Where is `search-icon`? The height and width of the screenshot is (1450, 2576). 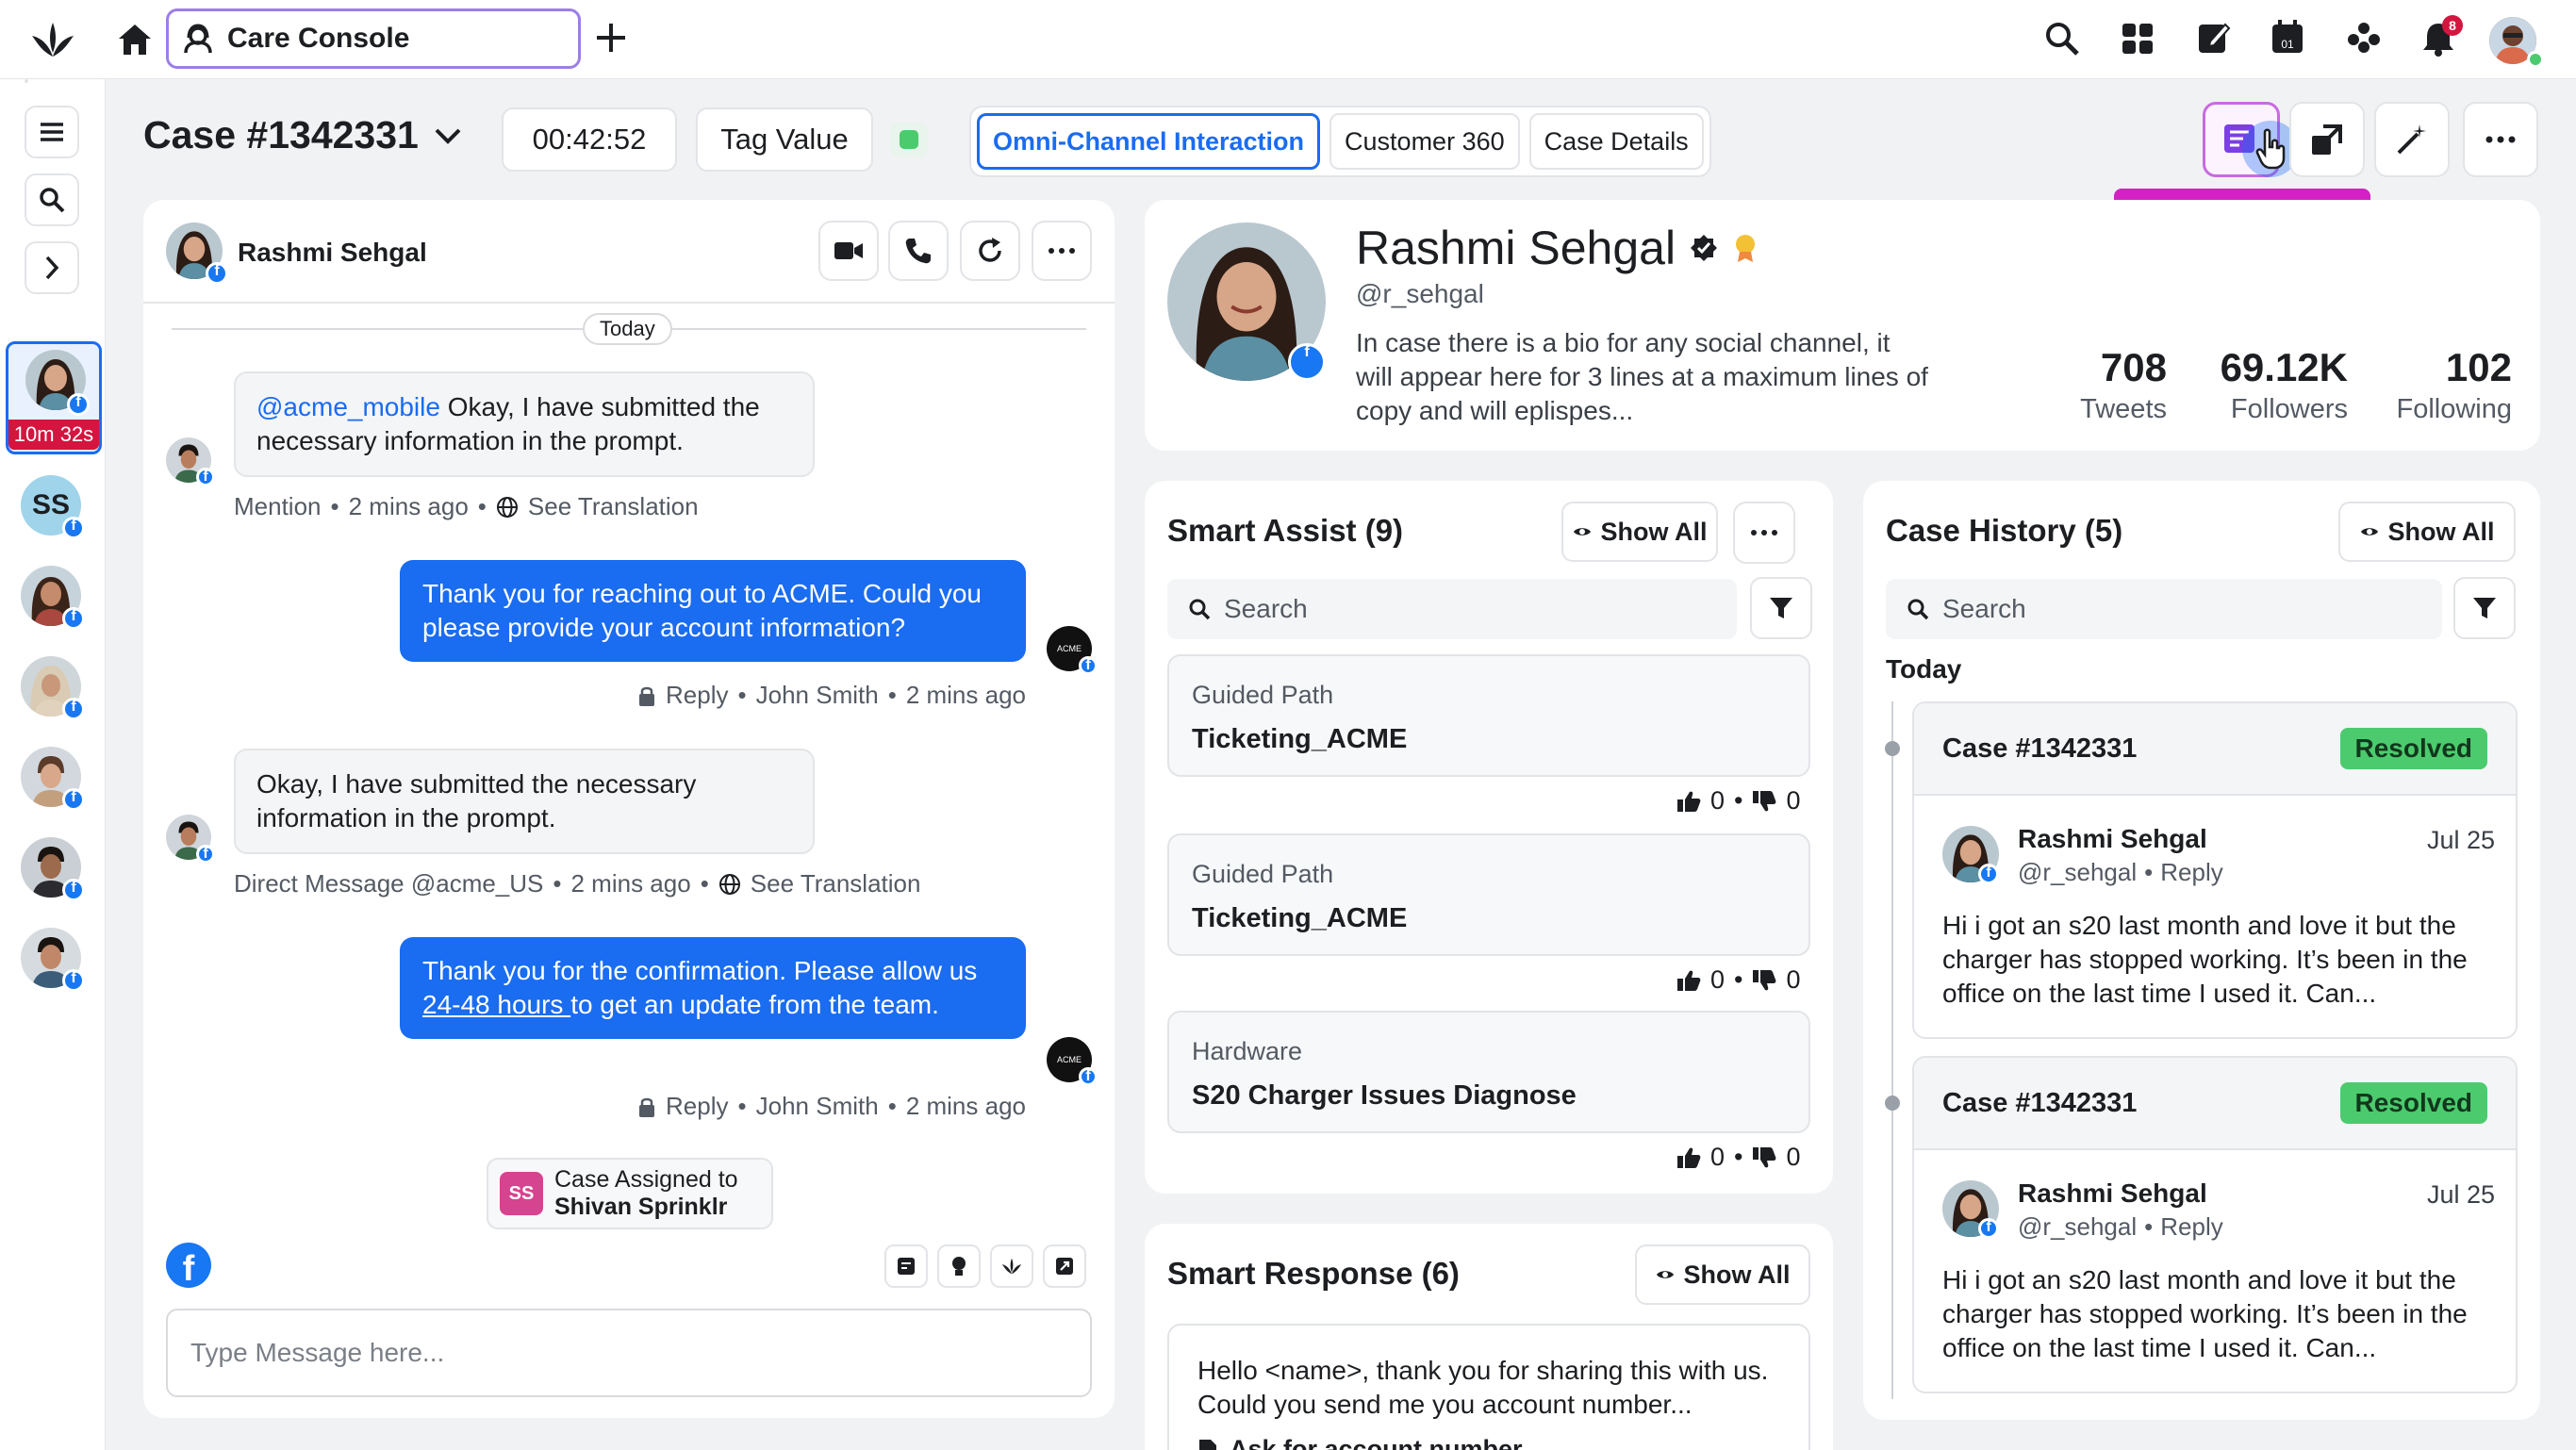 search-icon is located at coordinates (2062, 39).